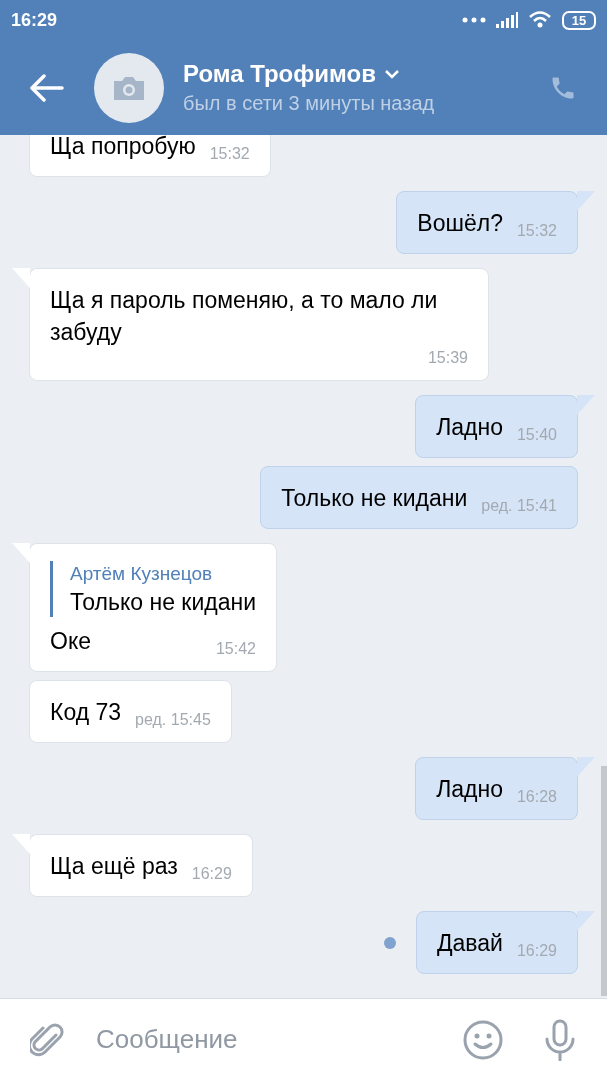  Describe the element at coordinates (279, 1039) in the screenshot. I see `message-input: Сообщение` at that location.